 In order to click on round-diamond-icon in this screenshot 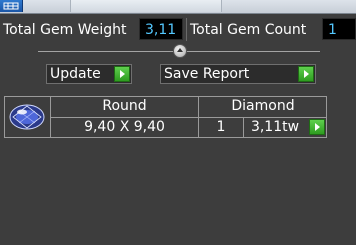, I will do `click(28, 117)`.